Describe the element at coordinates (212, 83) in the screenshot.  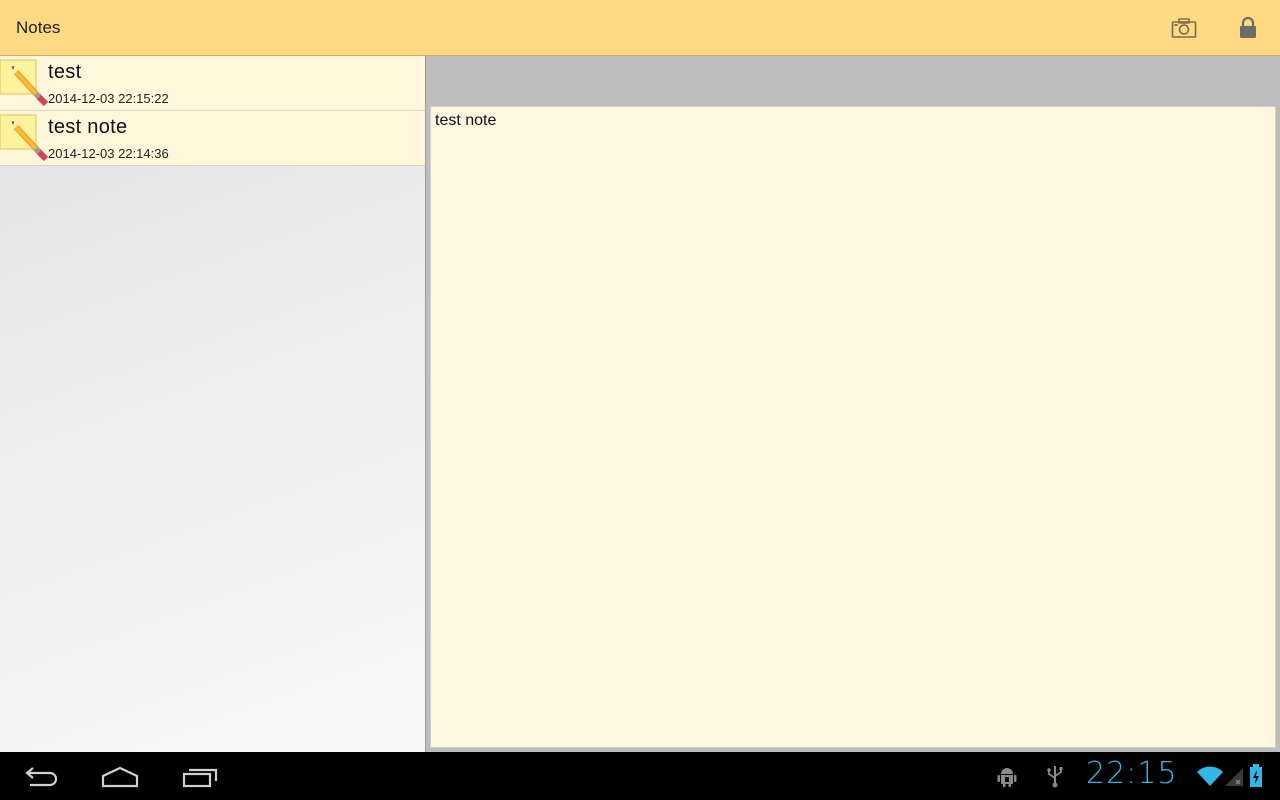
I see `note-list-item: test 2014-12-03 22:15:22` at that location.